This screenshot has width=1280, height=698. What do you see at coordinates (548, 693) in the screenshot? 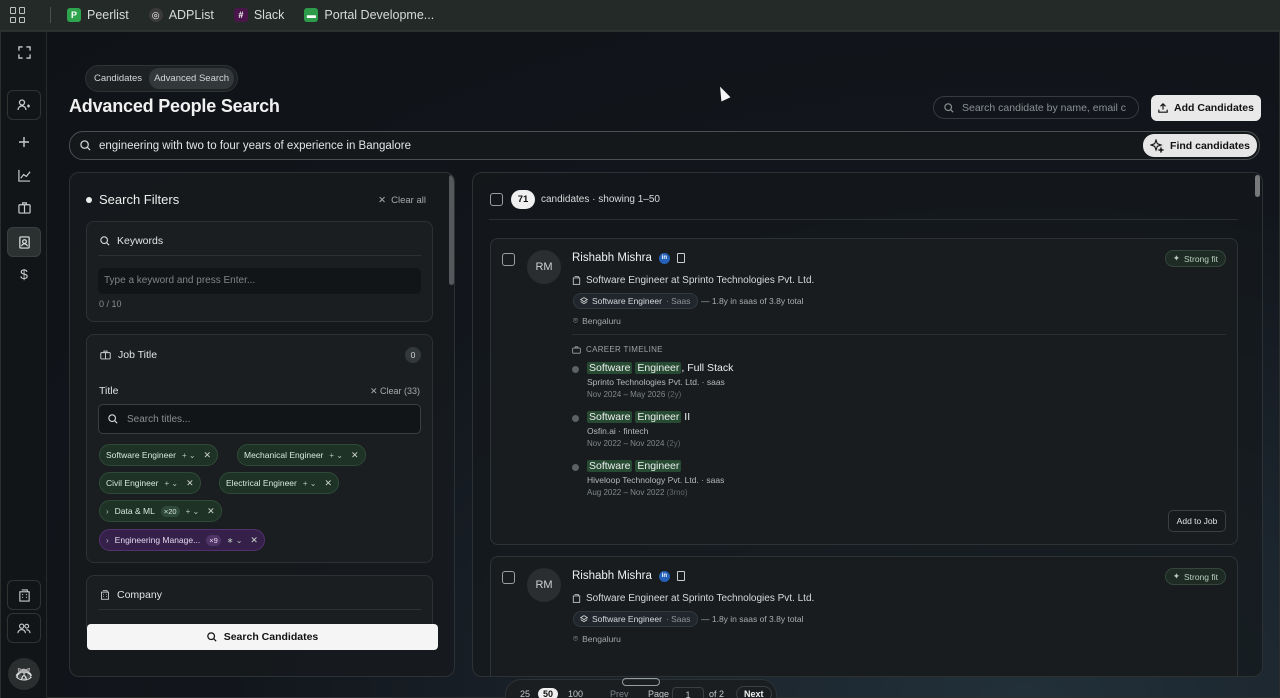
I see `page-size-50: 50` at bounding box center [548, 693].